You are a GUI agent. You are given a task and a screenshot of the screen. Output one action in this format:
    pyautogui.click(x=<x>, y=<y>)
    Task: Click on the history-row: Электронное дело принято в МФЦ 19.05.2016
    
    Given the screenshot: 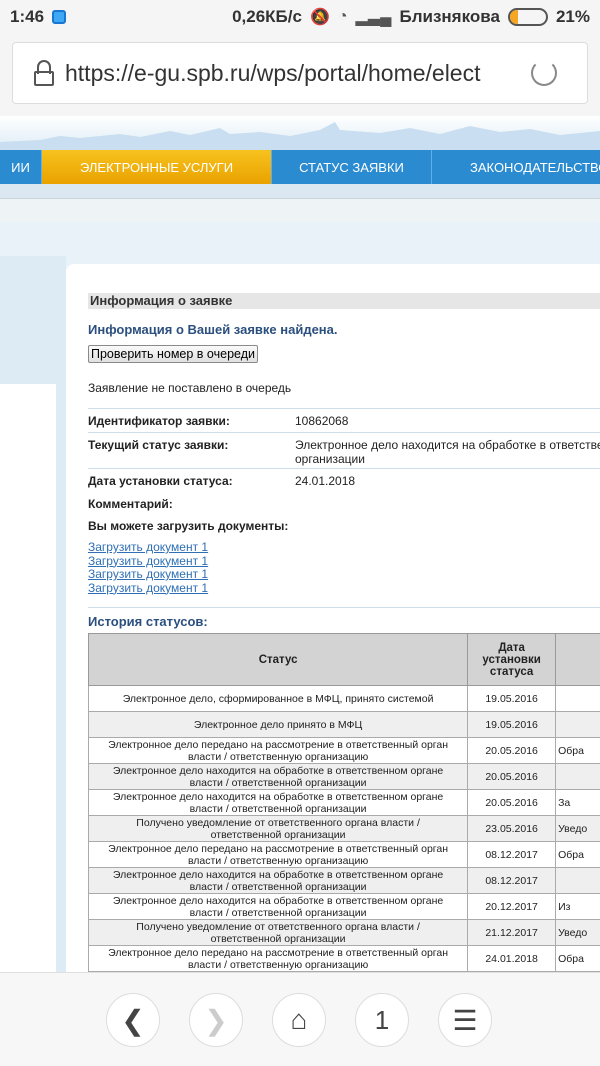 What is the action you would take?
    pyautogui.click(x=343, y=724)
    